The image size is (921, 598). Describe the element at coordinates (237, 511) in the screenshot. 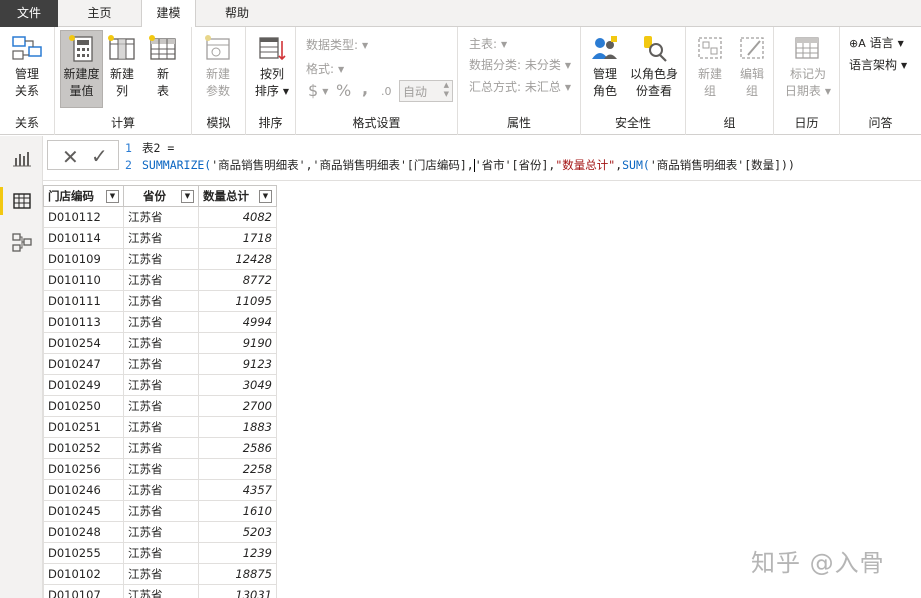

I see `cell-quantity-total: 1610` at that location.